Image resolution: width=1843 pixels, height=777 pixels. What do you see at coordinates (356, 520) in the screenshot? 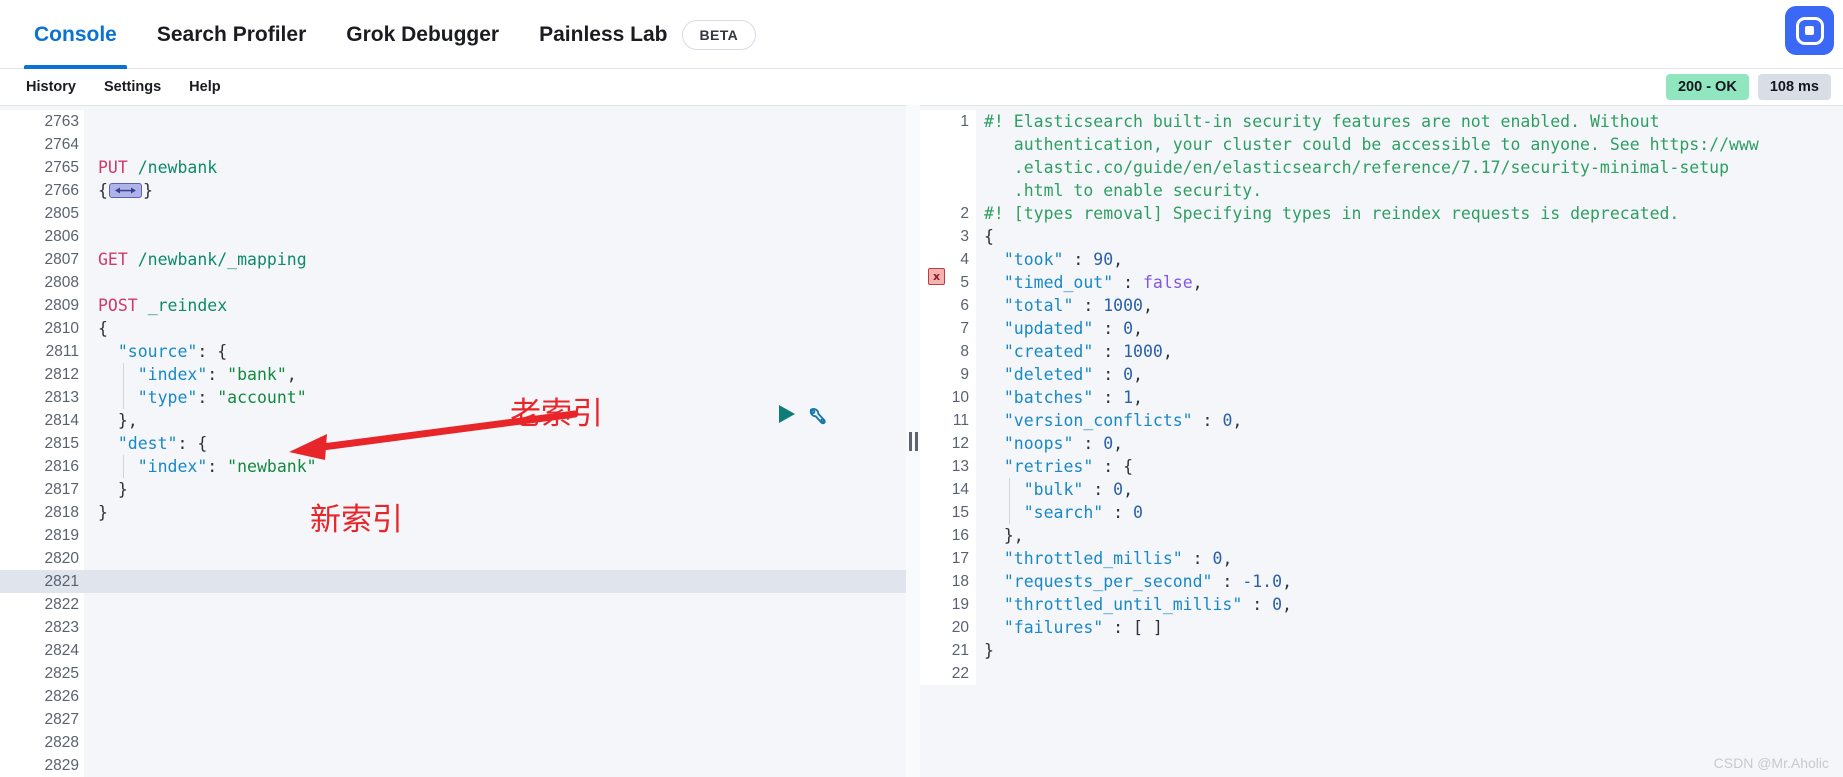
I see `annotation-new-index: 新索引` at bounding box center [356, 520].